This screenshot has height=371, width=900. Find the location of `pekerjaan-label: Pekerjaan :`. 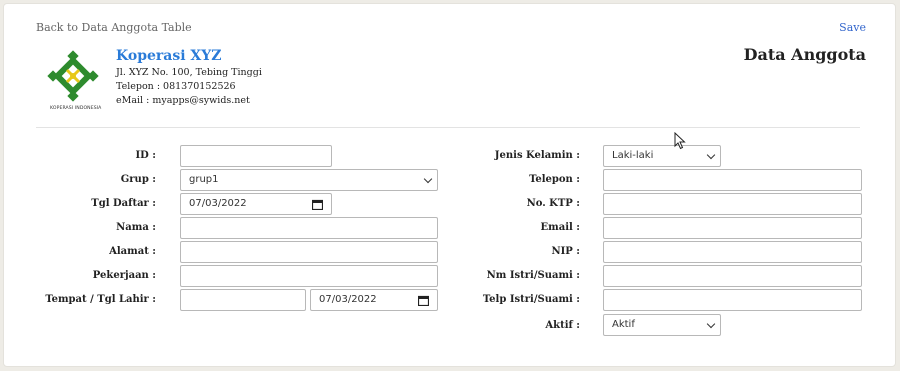

pekerjaan-label: Pekerjaan : is located at coordinates (124, 275).